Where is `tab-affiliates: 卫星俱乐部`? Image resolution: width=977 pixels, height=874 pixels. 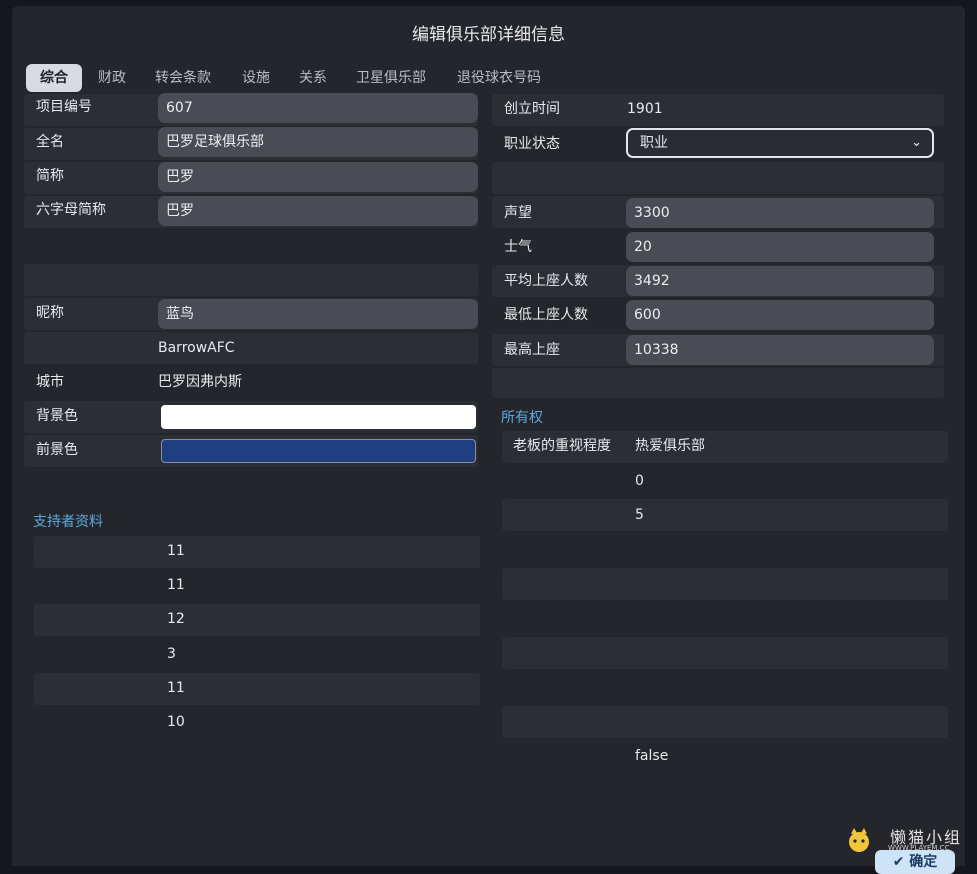
tab-affiliates: 卫星俱乐部 is located at coordinates (391, 78).